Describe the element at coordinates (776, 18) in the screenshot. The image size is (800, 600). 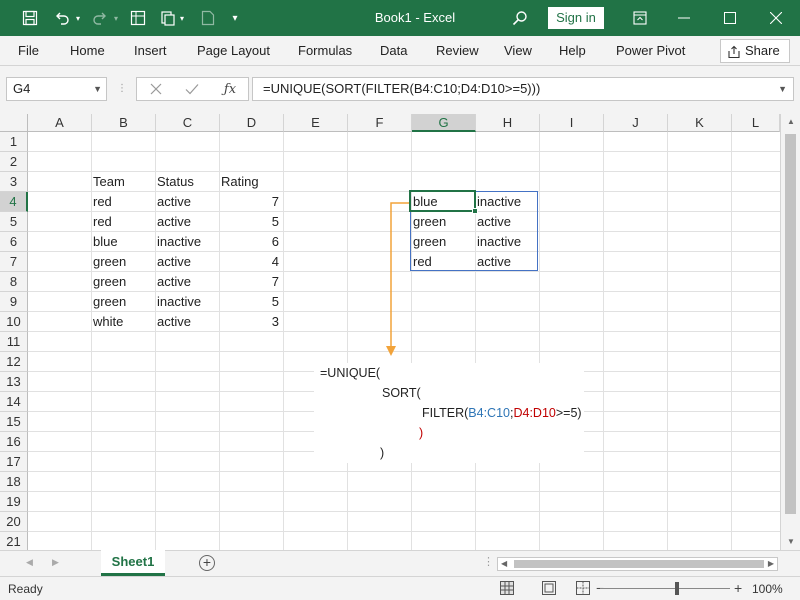
I see `close-icon` at that location.